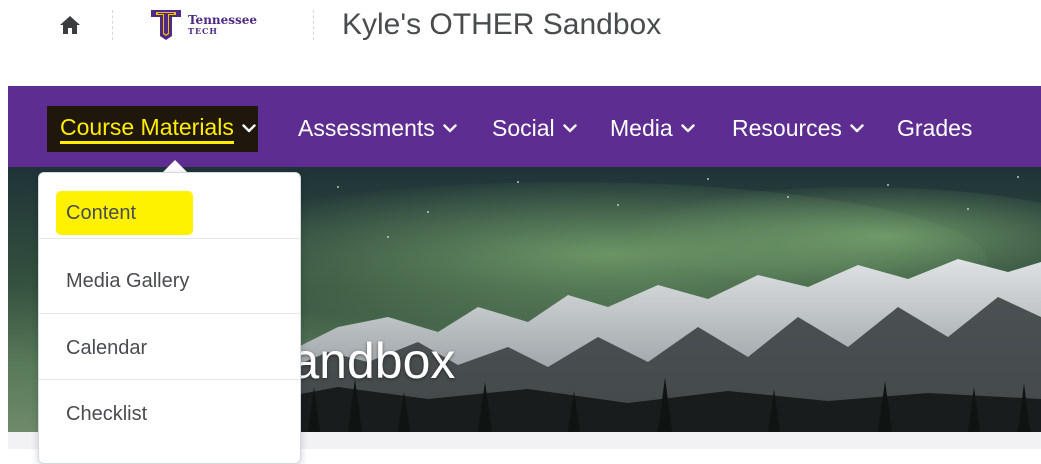 This screenshot has width=1041, height=464. What do you see at coordinates (166, 25) in the screenshot?
I see `tech-shield-icon` at bounding box center [166, 25].